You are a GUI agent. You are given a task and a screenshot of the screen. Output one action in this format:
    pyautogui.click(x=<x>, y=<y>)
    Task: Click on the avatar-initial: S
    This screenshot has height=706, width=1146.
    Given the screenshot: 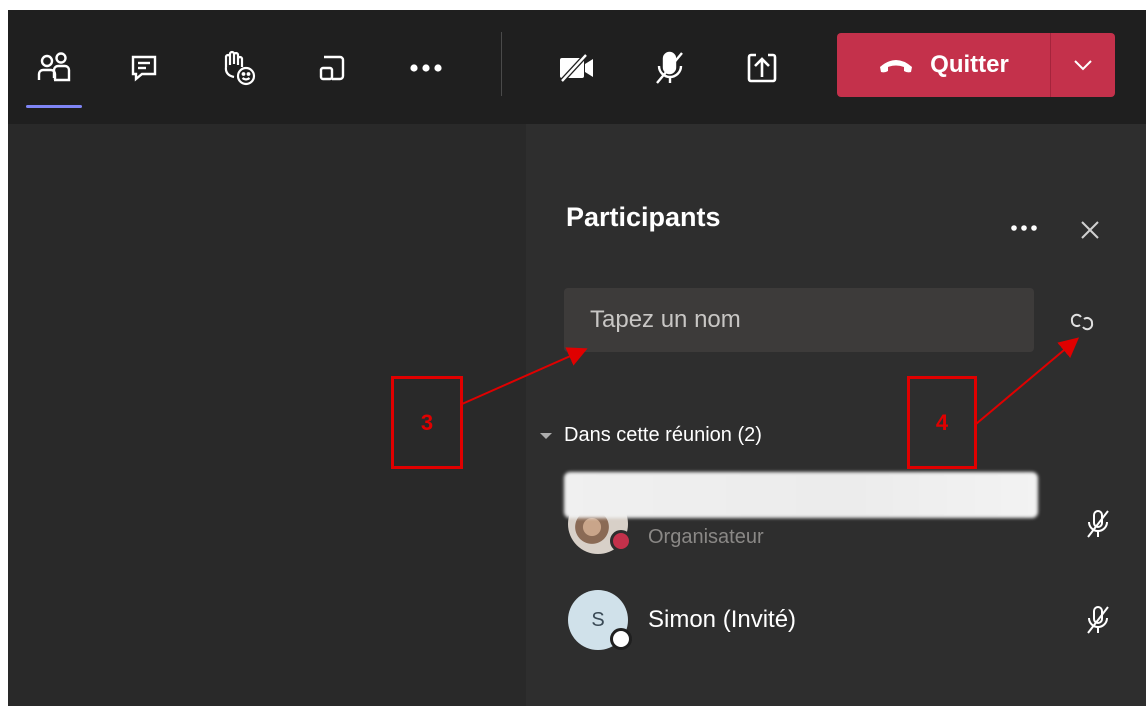 What is the action you would take?
    pyautogui.click(x=598, y=619)
    